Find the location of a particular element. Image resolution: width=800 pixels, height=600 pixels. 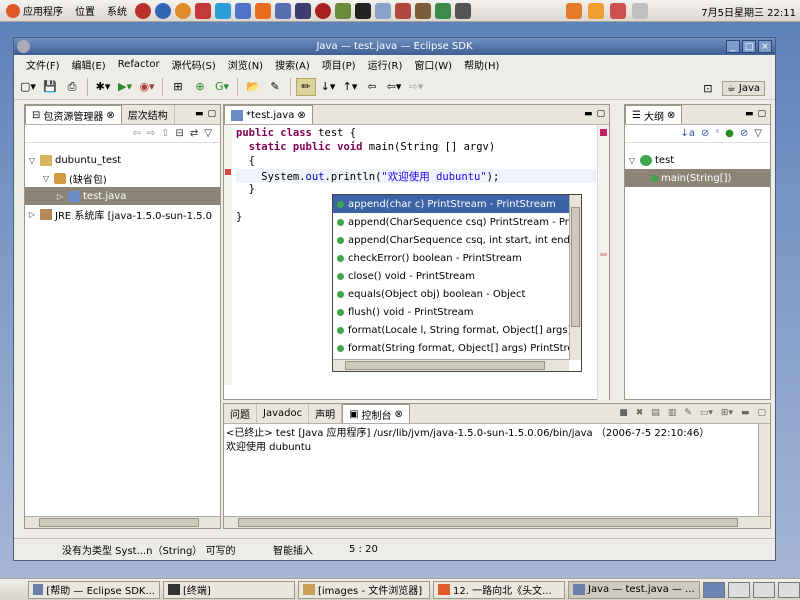

error-marker-icon is located at coordinates (228, 172).